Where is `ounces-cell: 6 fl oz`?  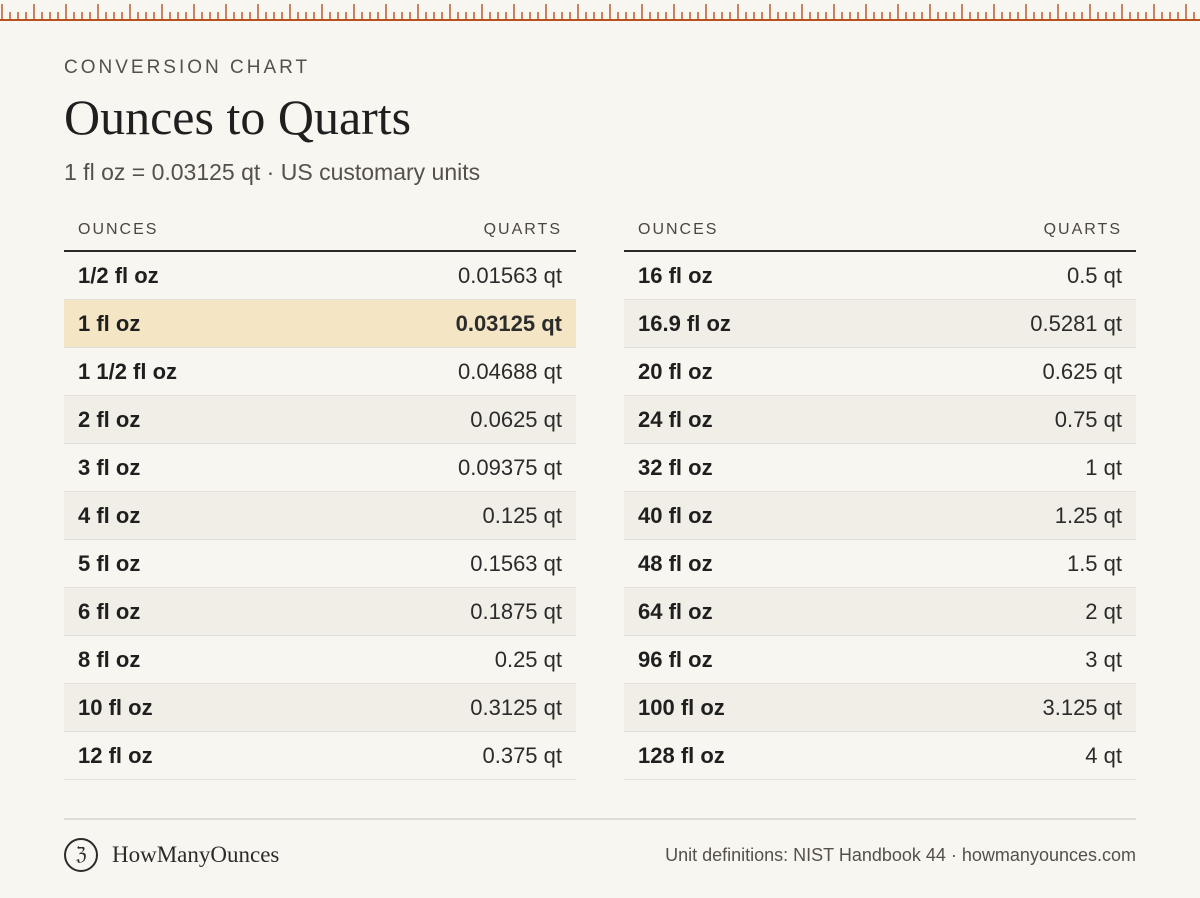 ounces-cell: 6 fl oz is located at coordinates (109, 611).